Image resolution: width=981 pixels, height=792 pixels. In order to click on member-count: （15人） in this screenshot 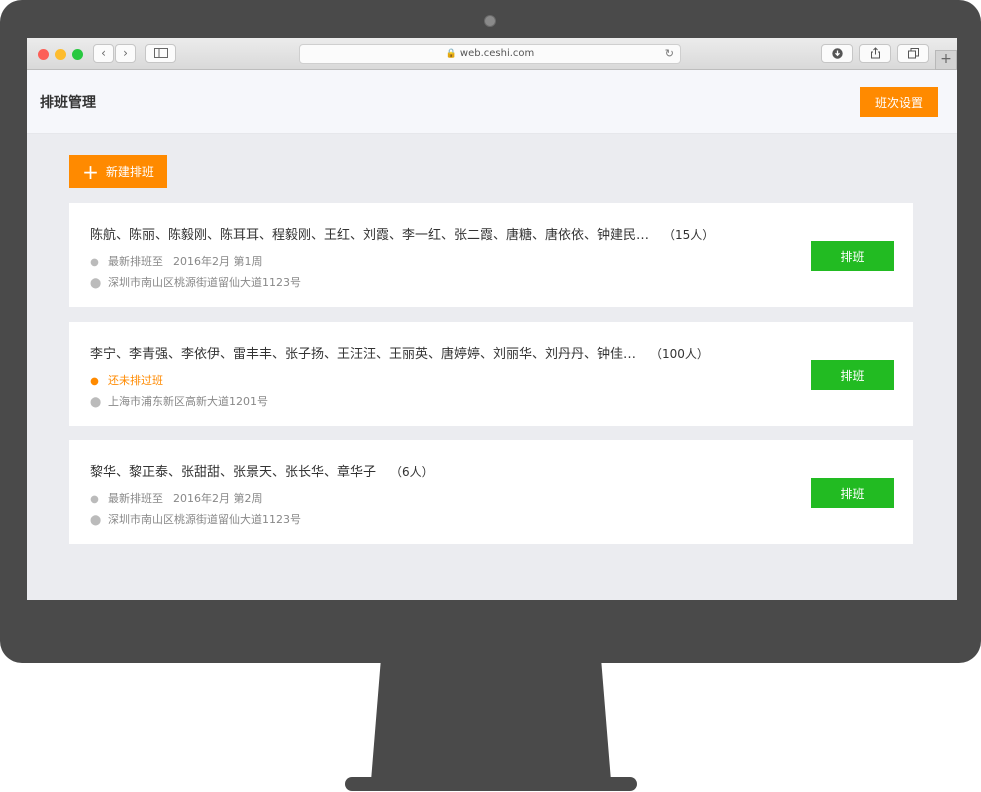, I will do `click(689, 235)`.